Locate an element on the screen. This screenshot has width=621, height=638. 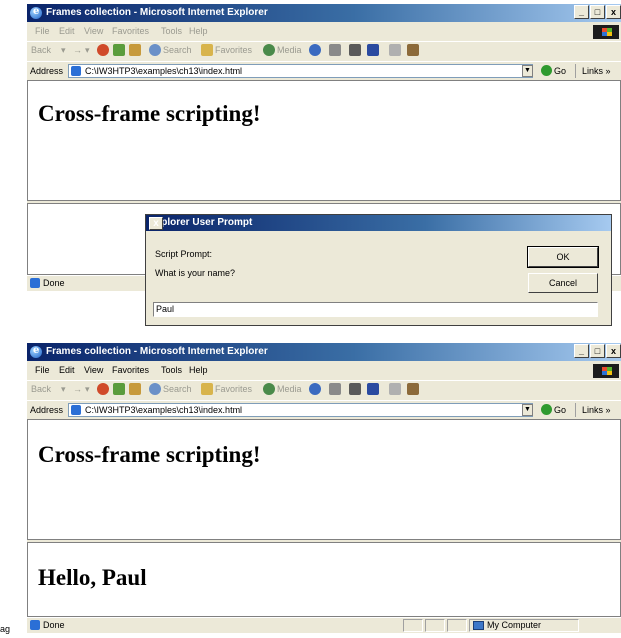
dialog-close-button: x is located at coordinates (156, 223).